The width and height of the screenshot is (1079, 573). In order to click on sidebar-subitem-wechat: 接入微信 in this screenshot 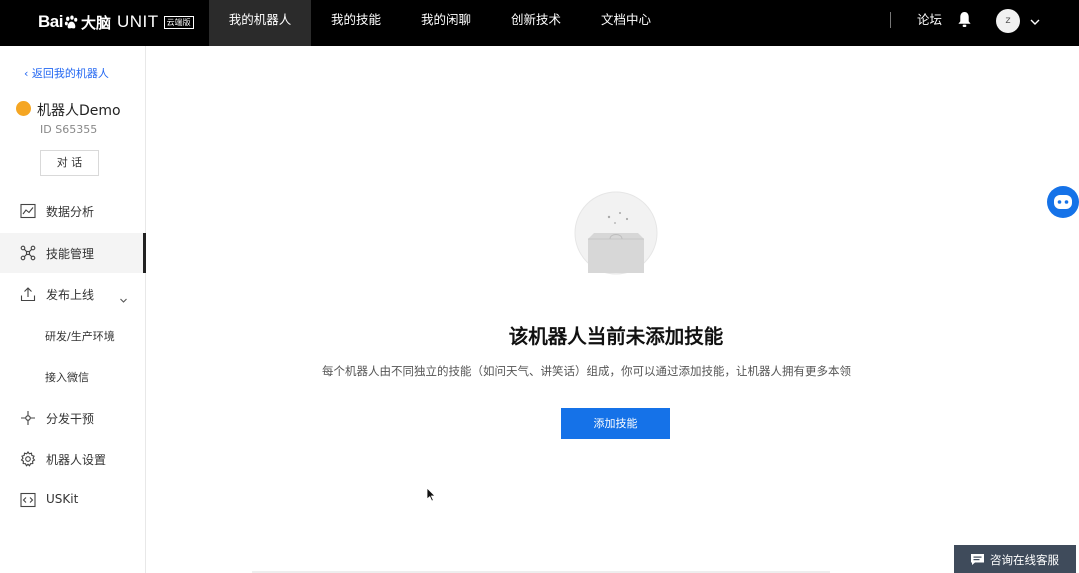, I will do `click(73, 377)`.